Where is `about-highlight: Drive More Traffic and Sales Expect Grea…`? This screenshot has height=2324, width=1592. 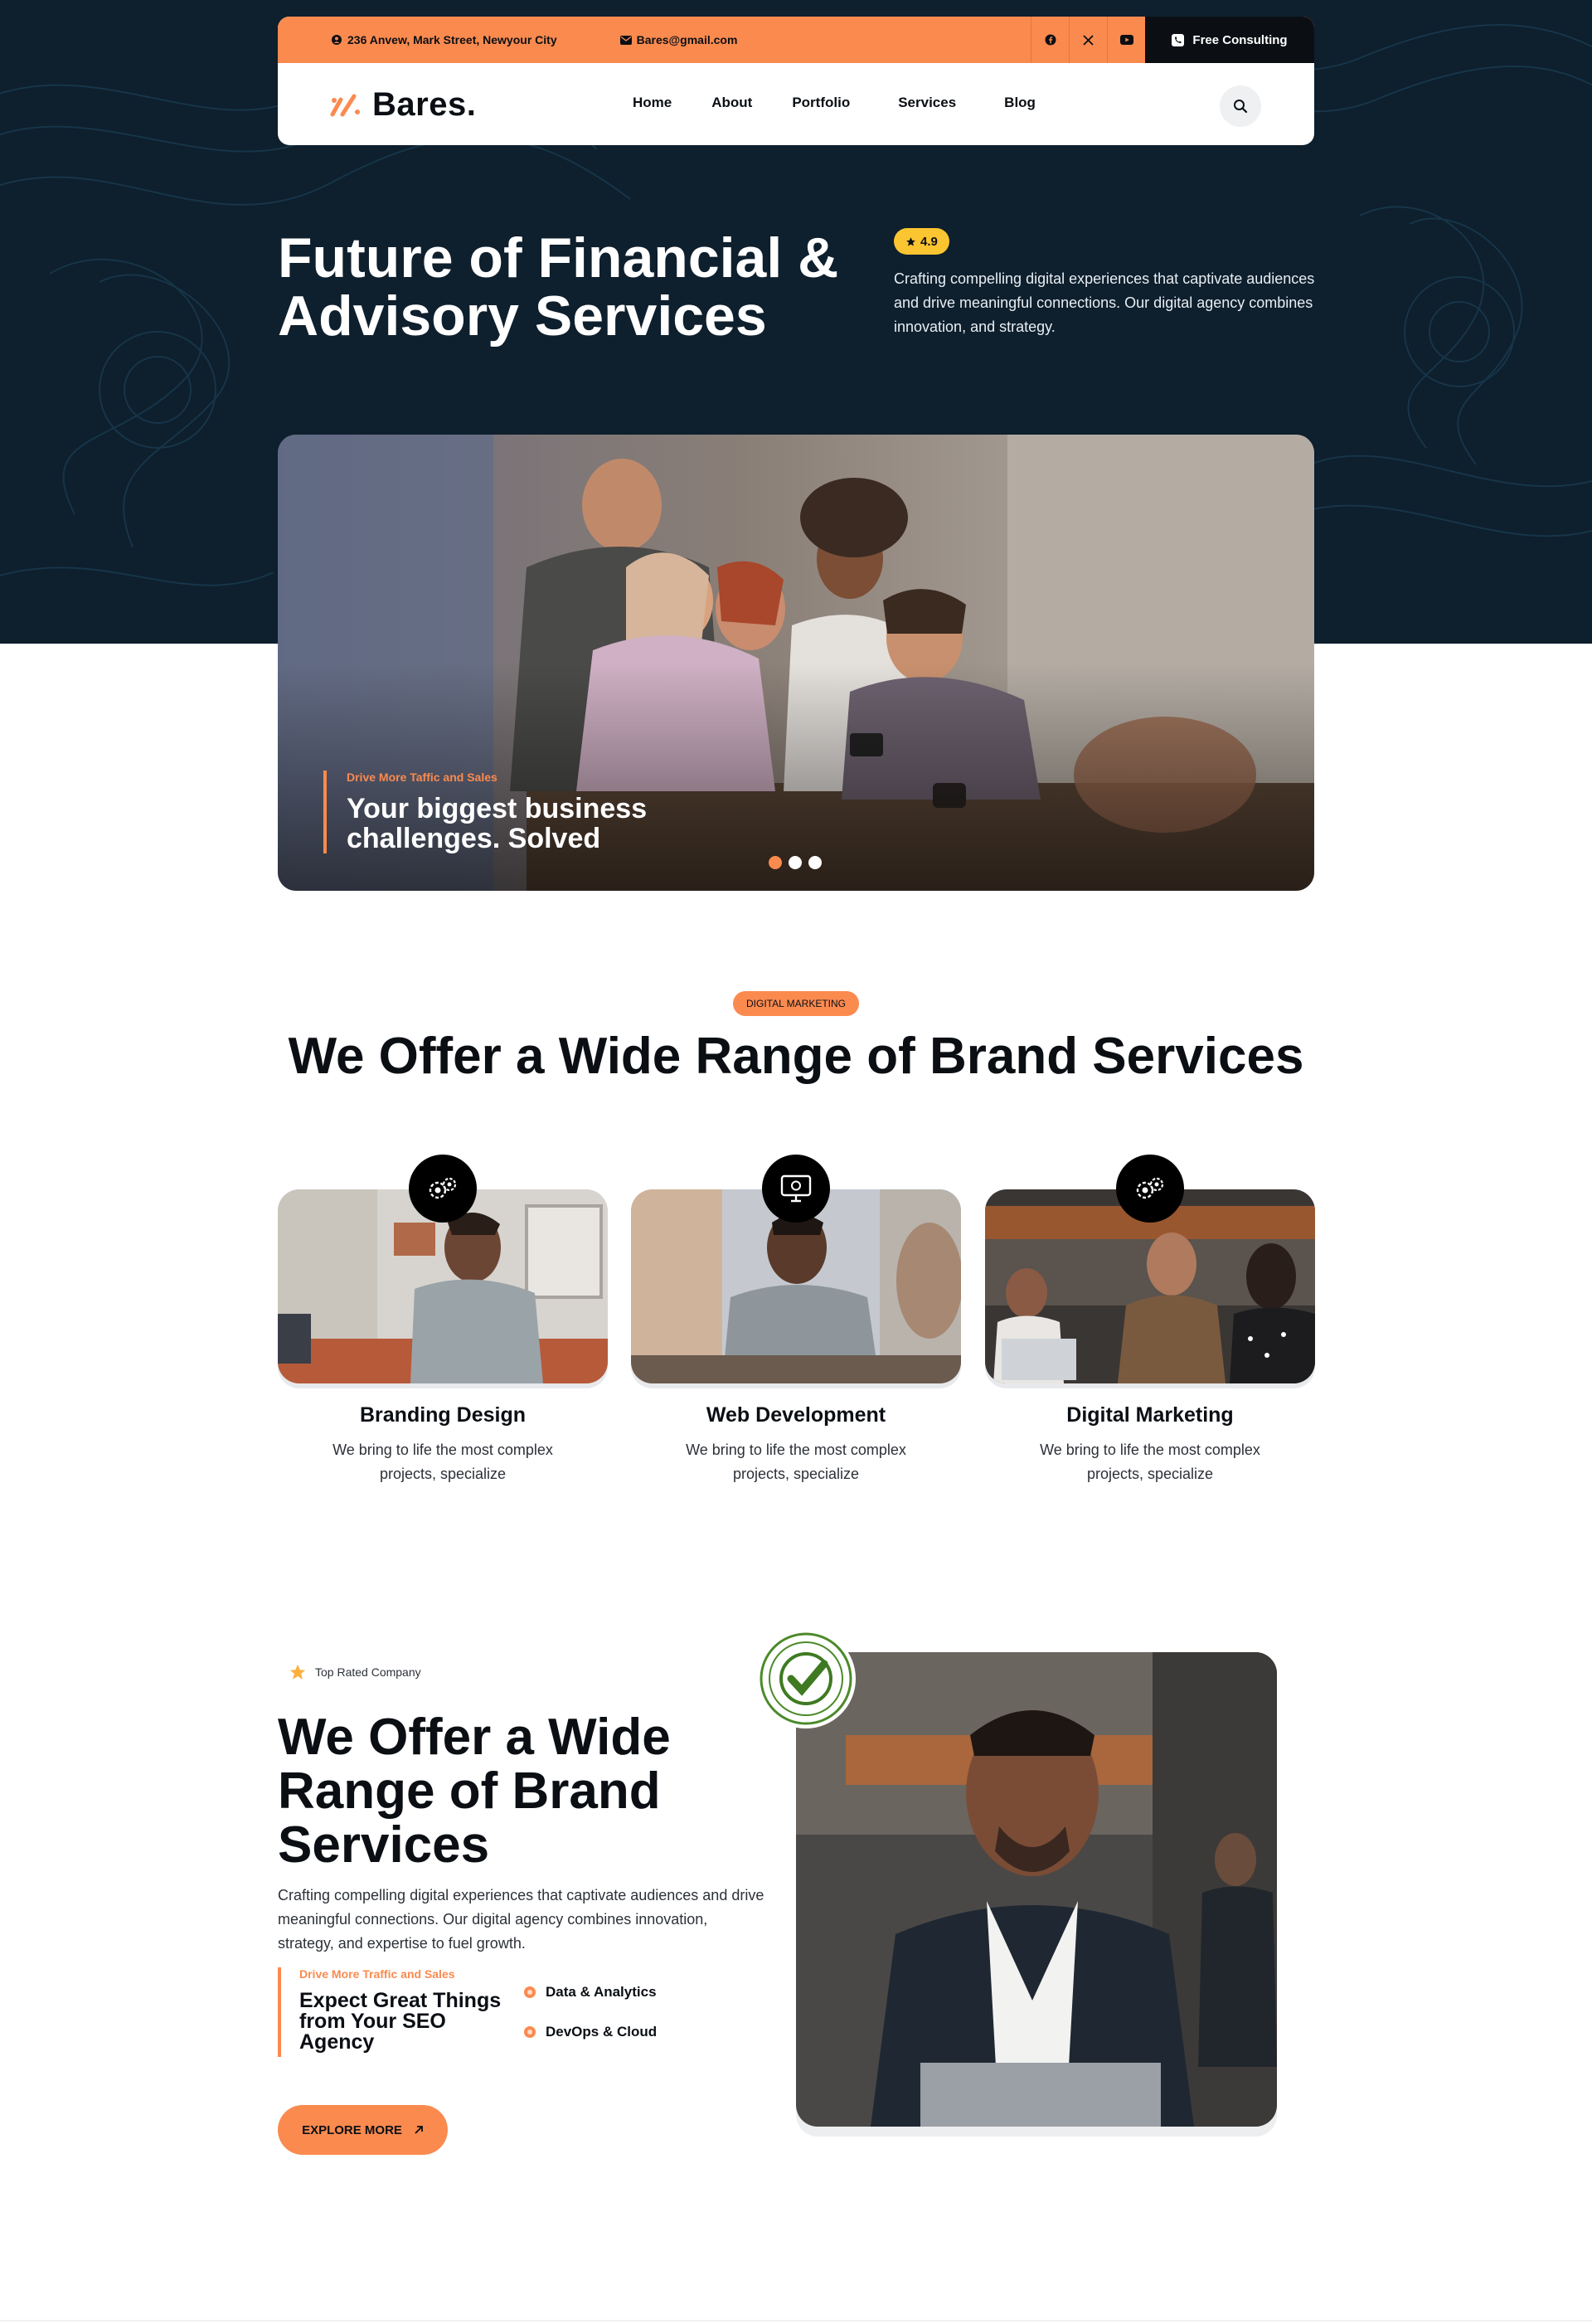
about-highlight: Drive More Traffic and Sales Expect Grea… is located at coordinates (400, 2012).